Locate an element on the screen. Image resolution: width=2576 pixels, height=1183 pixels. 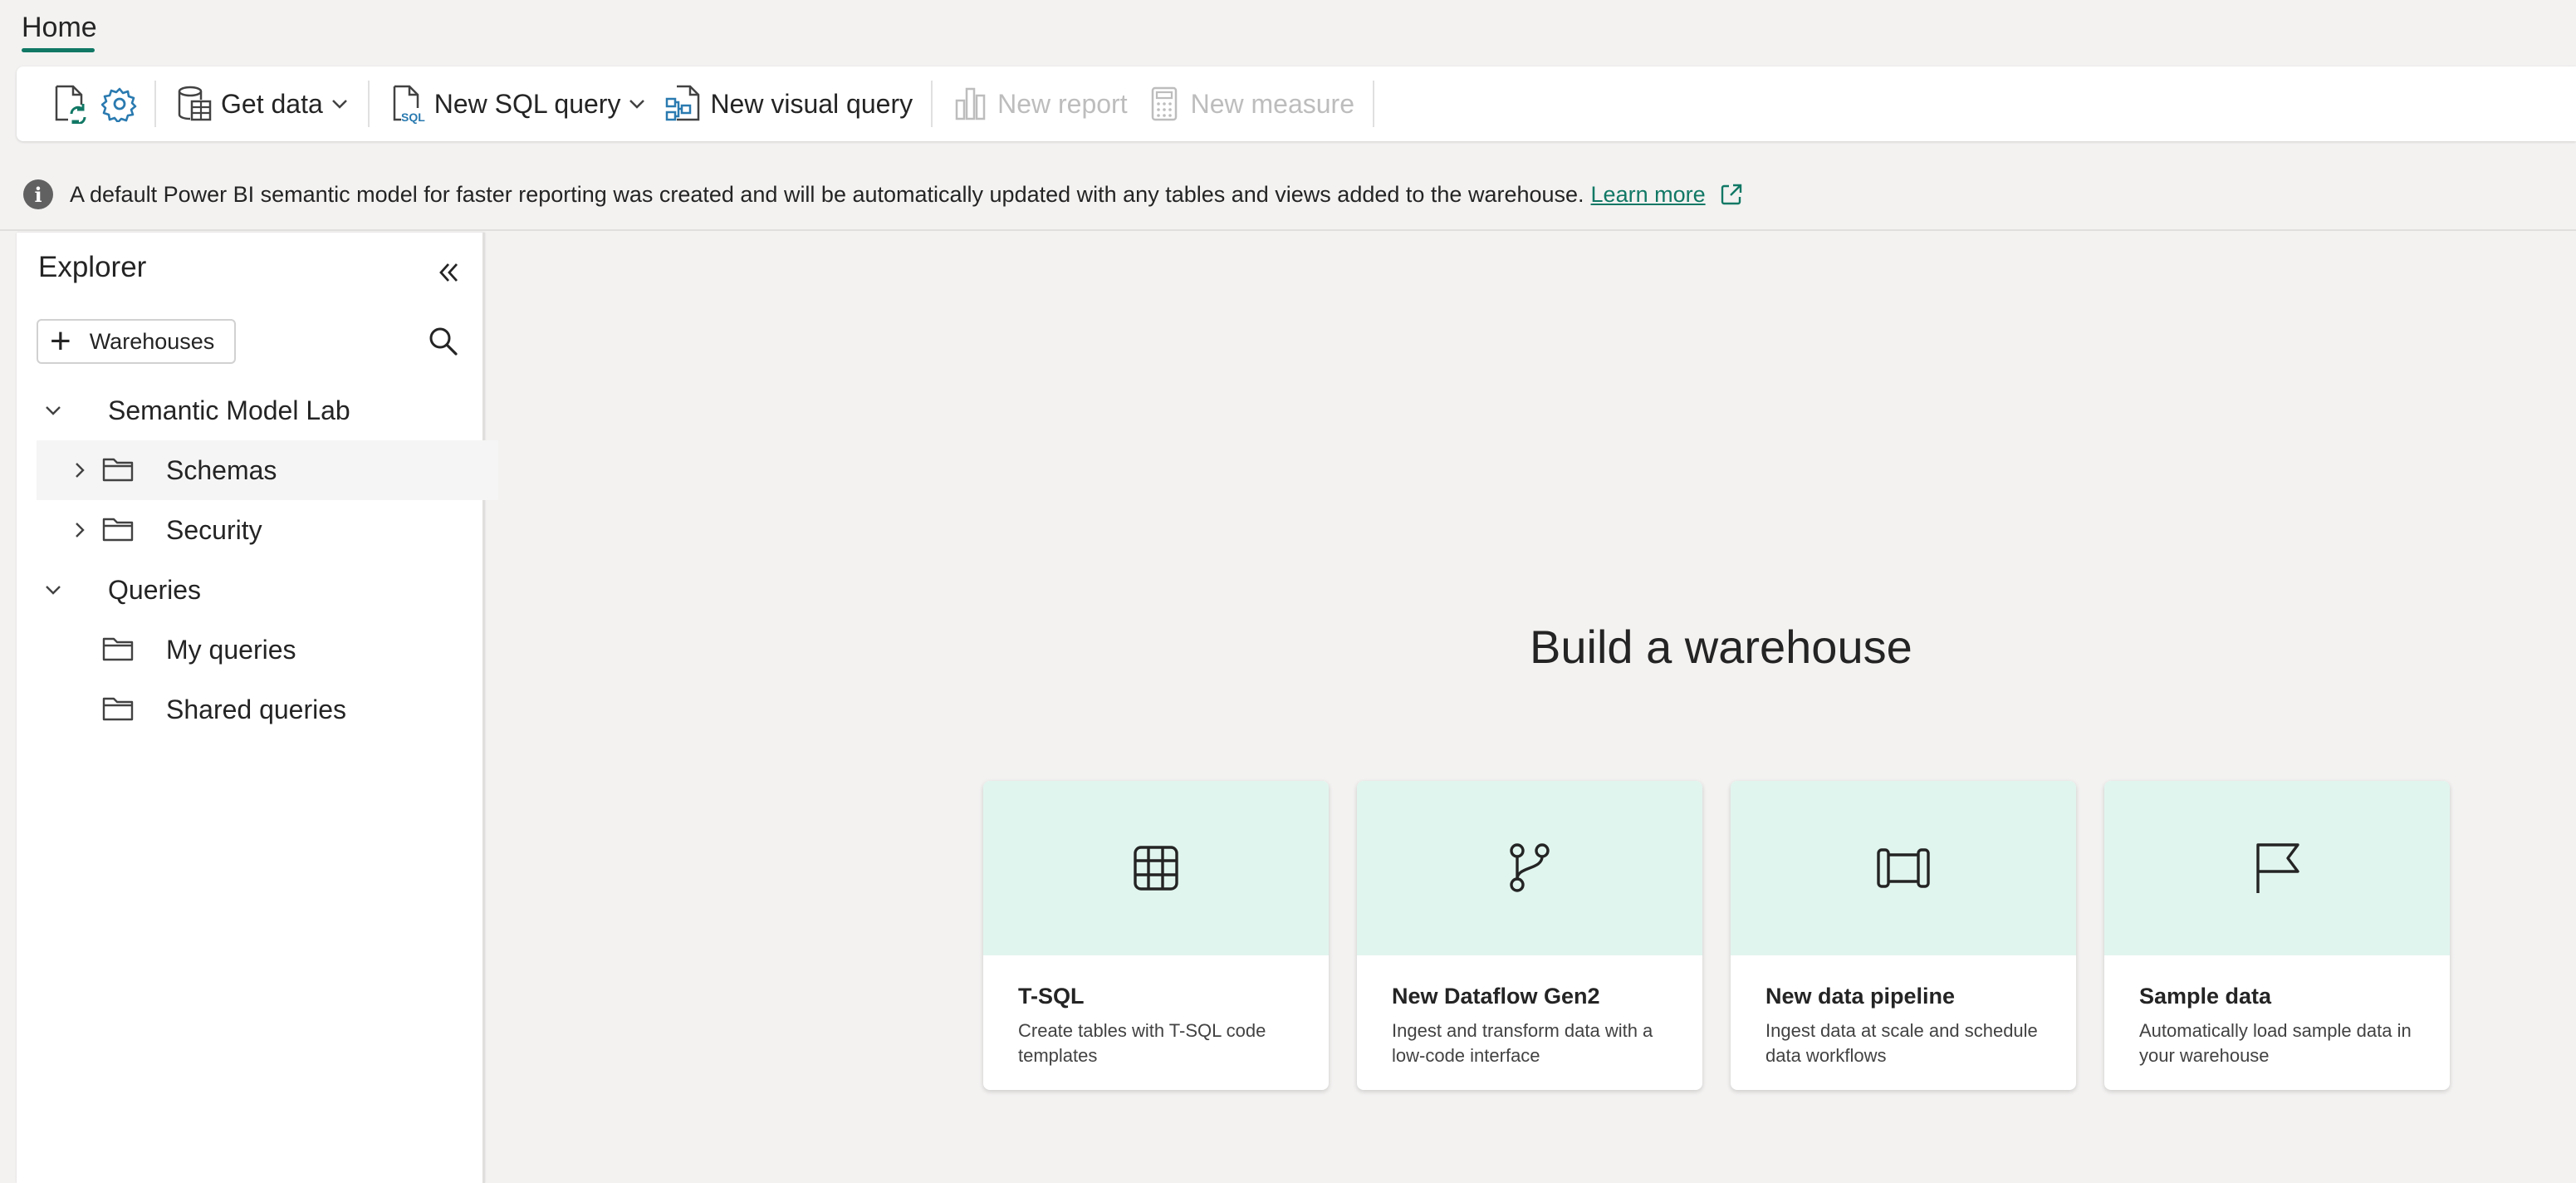
new-visual-query-button: New visual query is located at coordinates (788, 103).